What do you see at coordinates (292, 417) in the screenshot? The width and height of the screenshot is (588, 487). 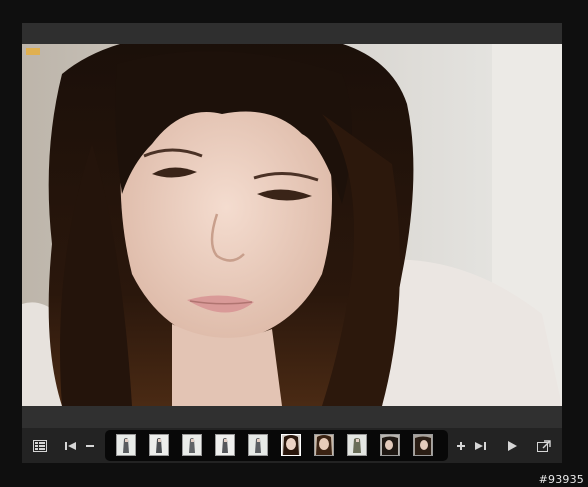 I see `viewer-caption-bar` at bounding box center [292, 417].